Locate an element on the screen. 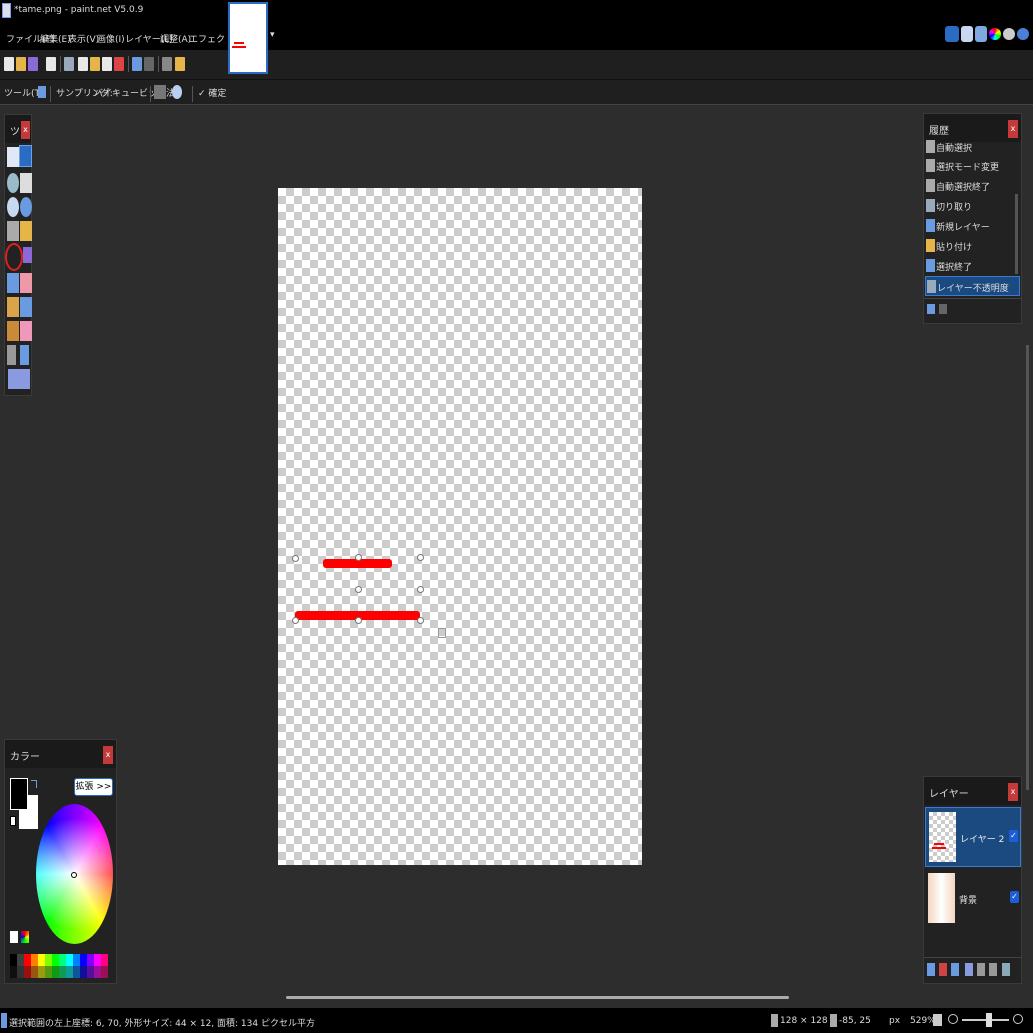  confirm-button: ✓ 確定 is located at coordinates (212, 92).